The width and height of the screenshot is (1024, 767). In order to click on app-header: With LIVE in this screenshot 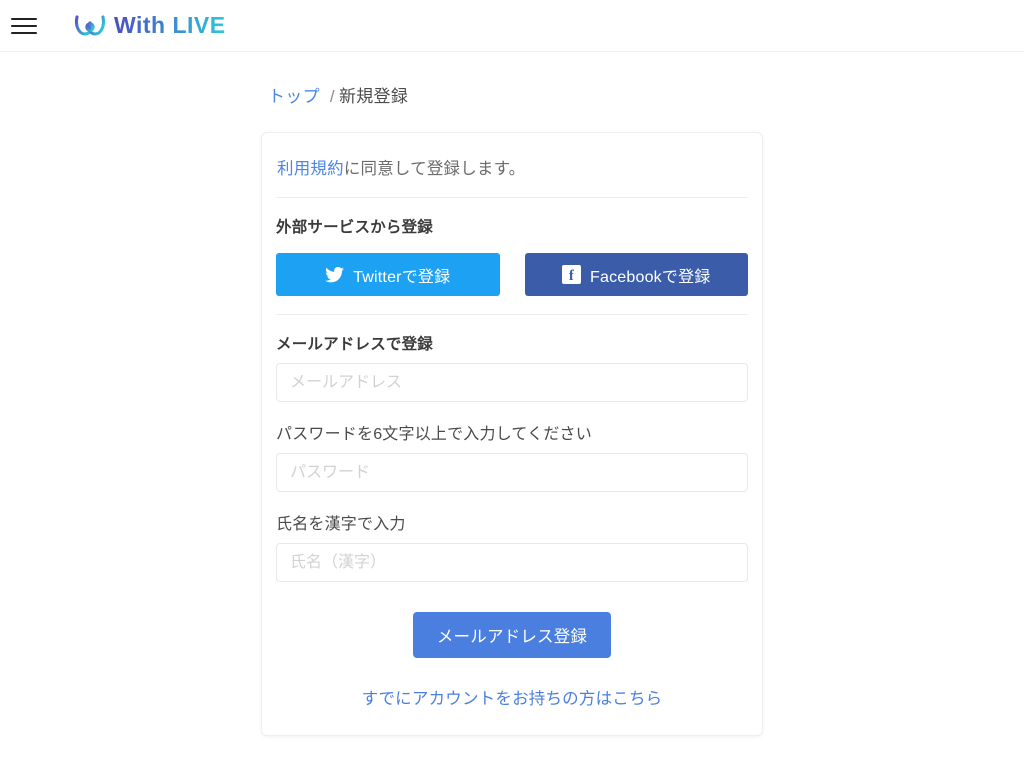, I will do `click(512, 26)`.